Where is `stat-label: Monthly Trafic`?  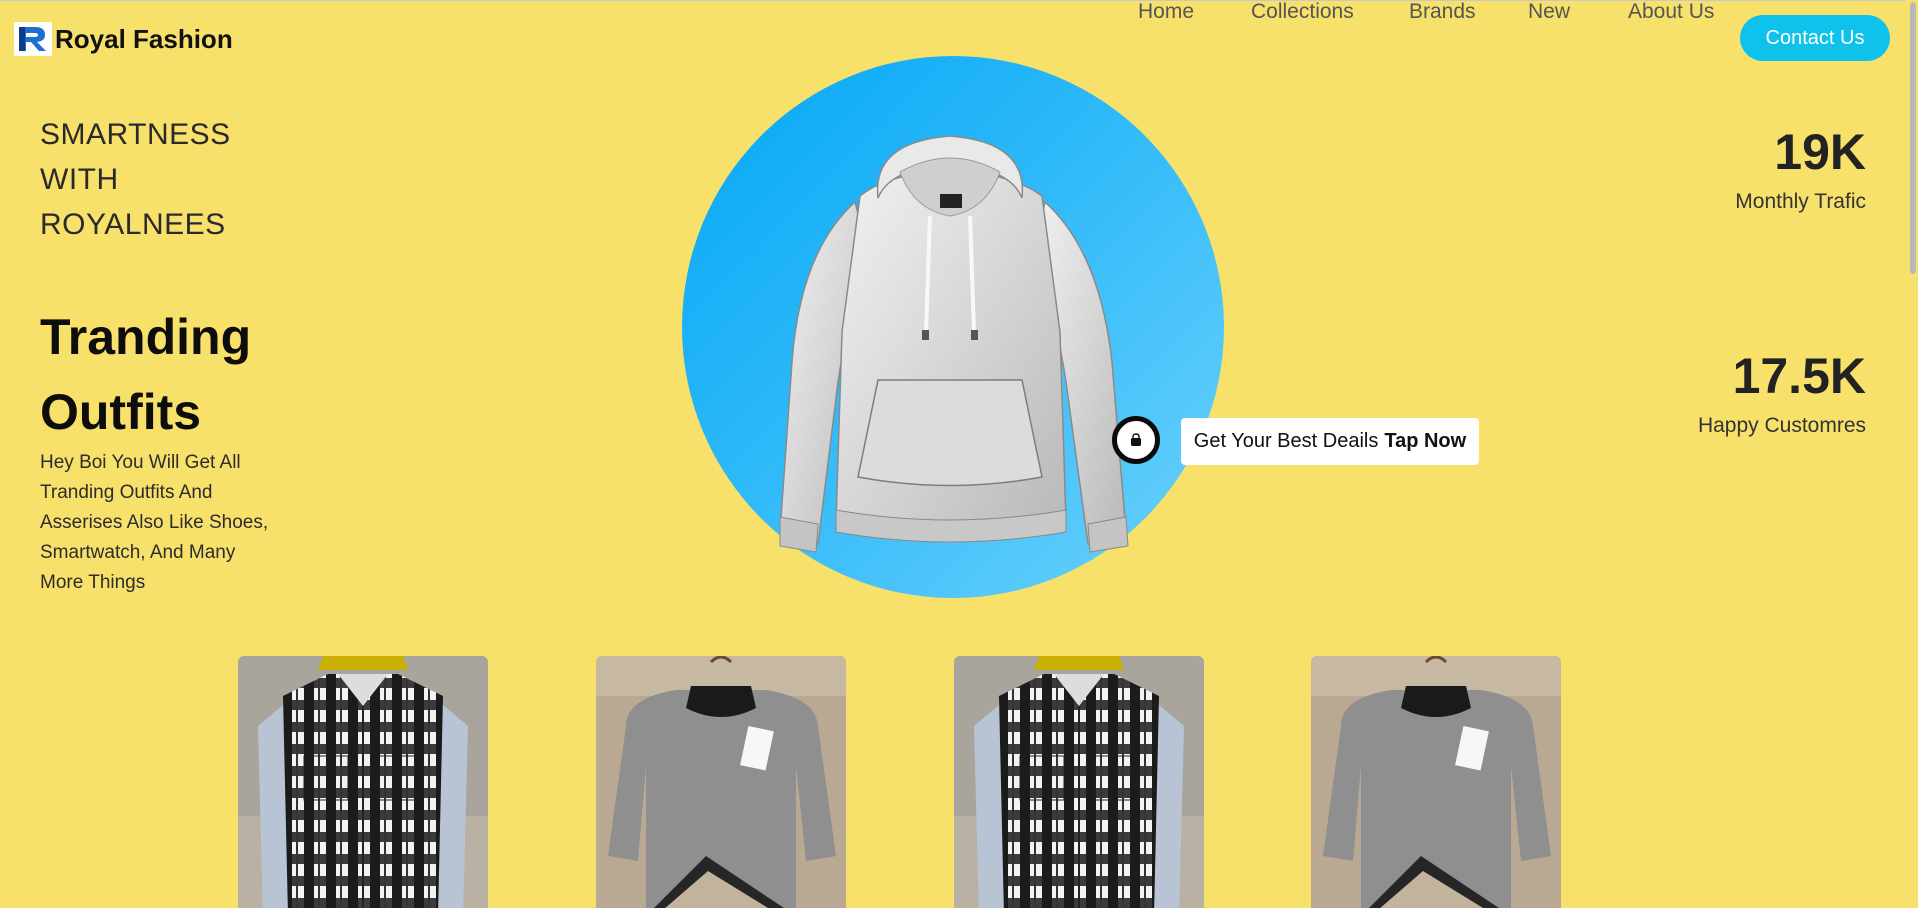 stat-label: Monthly Trafic is located at coordinates (1800, 201).